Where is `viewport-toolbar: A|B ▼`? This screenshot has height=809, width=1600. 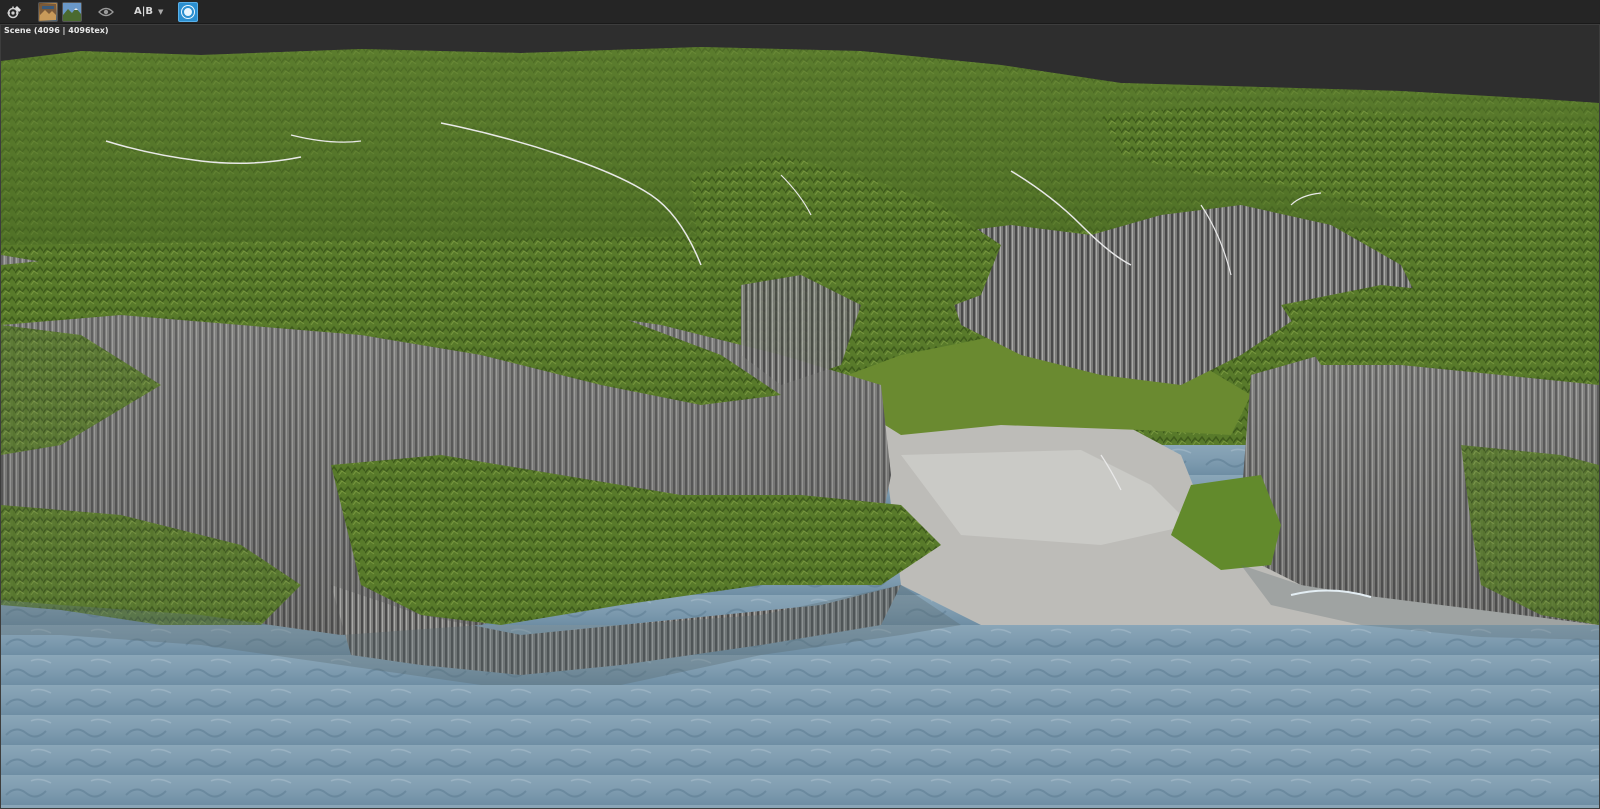
viewport-toolbar: A|B ▼ is located at coordinates (800, 12).